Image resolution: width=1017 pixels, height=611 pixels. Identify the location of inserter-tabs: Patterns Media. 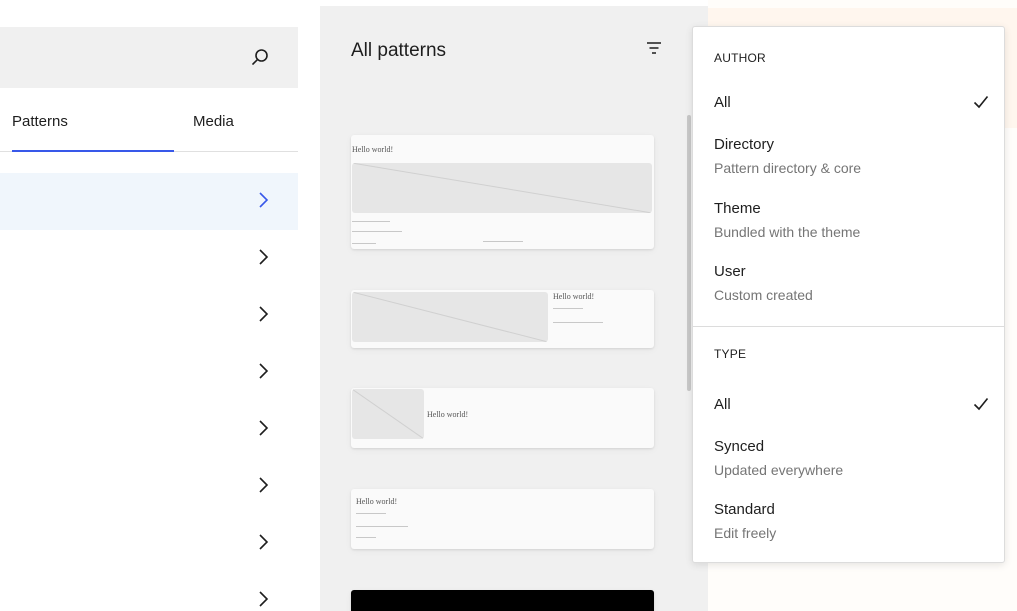
(149, 124).